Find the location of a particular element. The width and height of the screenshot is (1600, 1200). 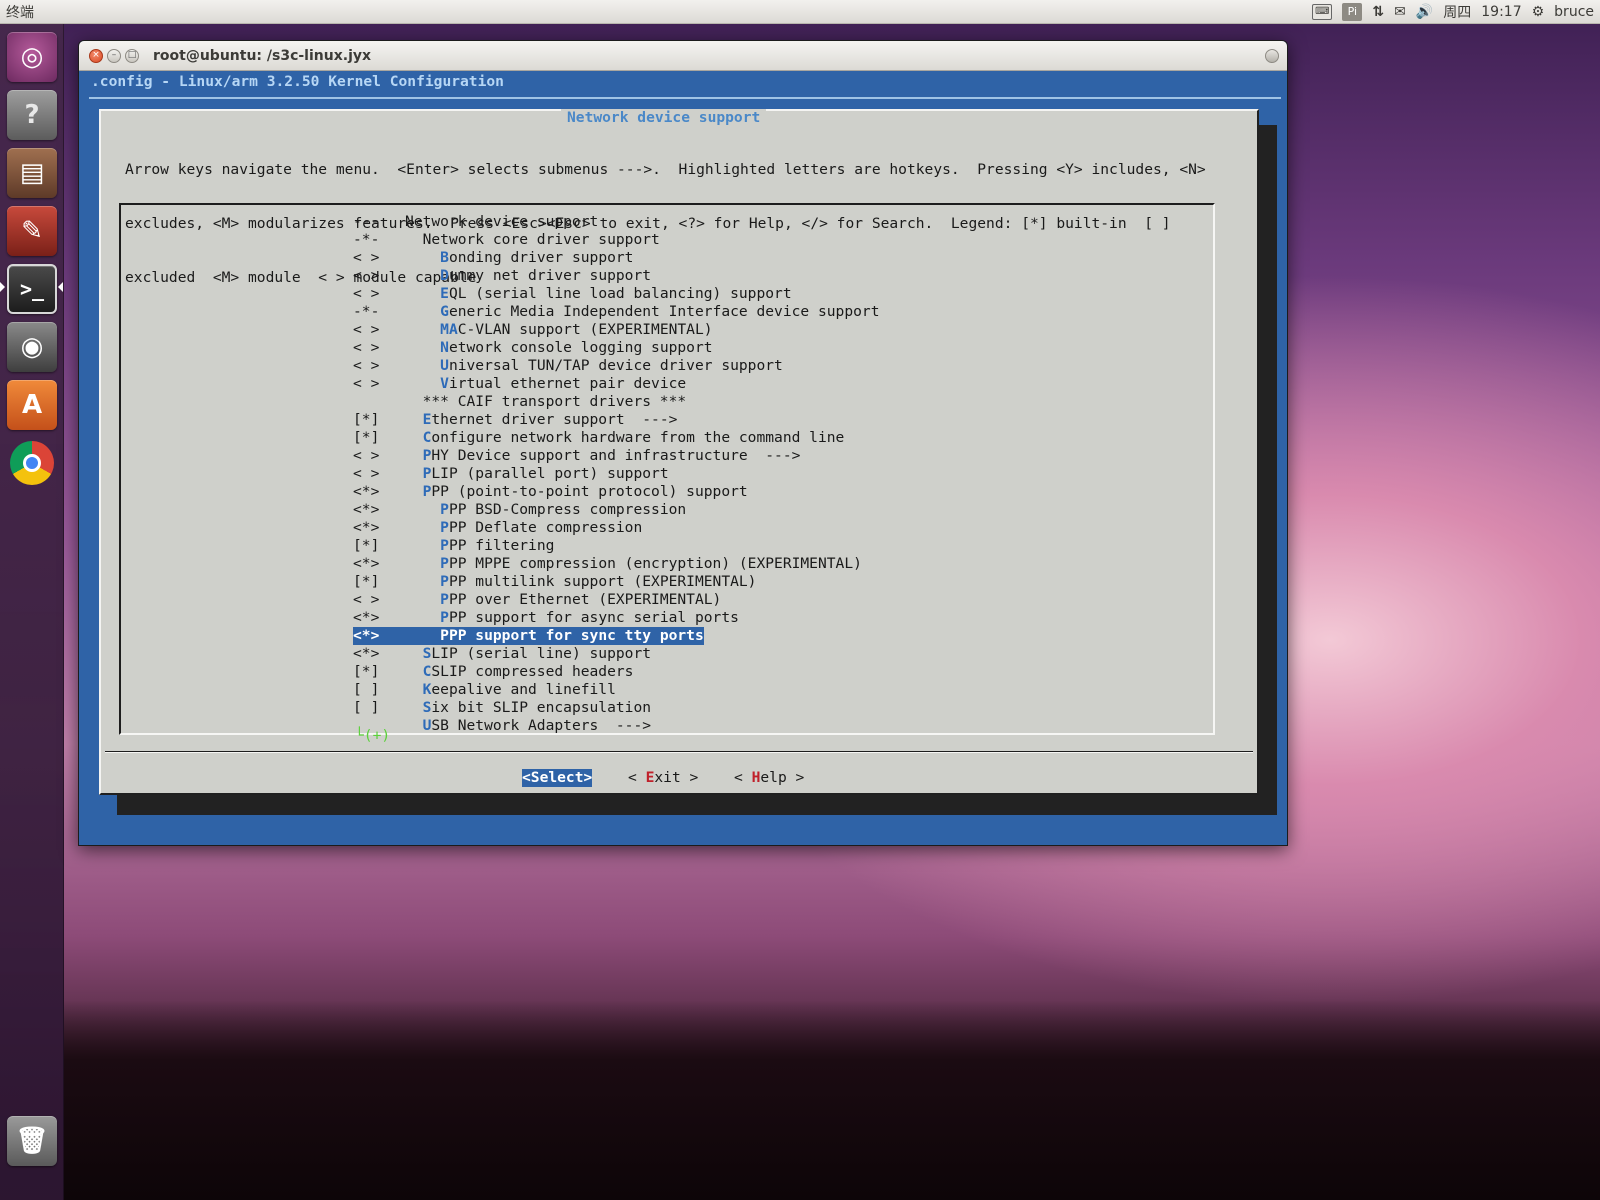

menu-item: <*> PPP Deflate compression is located at coordinates (616, 528).